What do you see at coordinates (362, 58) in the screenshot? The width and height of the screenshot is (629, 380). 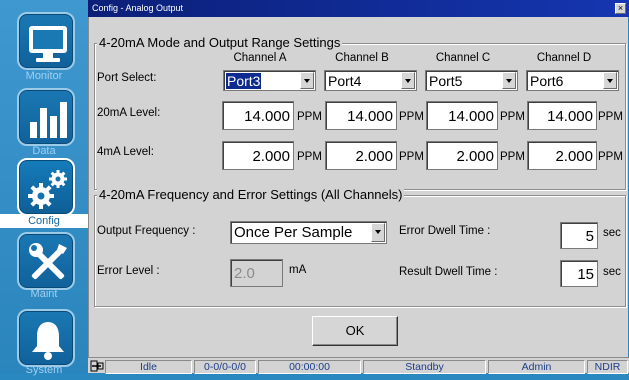 I see `channel-b-header: Channel B` at bounding box center [362, 58].